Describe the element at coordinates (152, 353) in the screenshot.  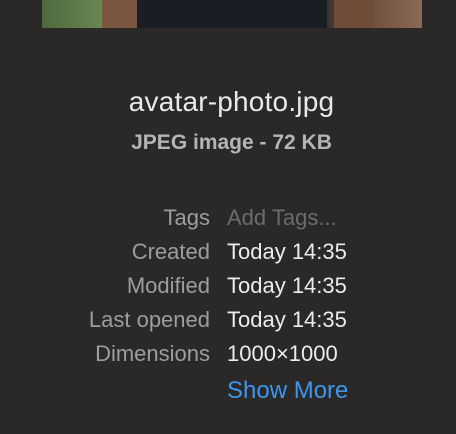
I see `dimensions-label: Dimensions` at that location.